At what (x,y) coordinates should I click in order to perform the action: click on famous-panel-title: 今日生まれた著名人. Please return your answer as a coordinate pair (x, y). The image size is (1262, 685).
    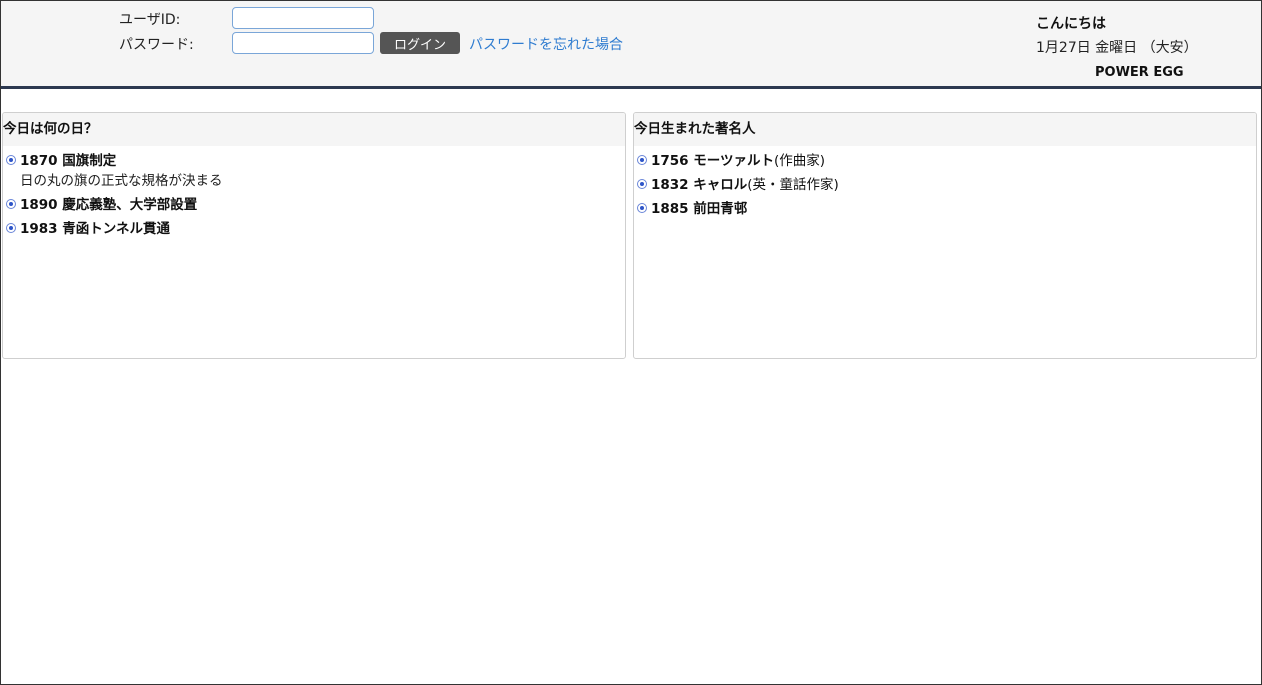
    Looking at the image, I should click on (945, 129).